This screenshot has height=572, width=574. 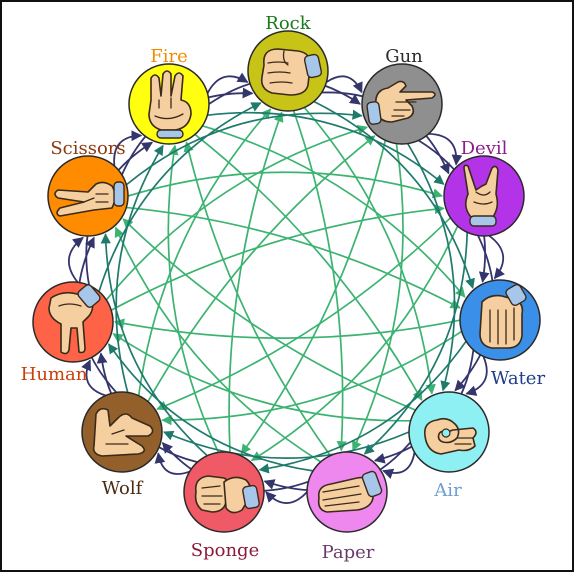 What do you see at coordinates (73, 322) in the screenshot?
I see `node-human` at bounding box center [73, 322].